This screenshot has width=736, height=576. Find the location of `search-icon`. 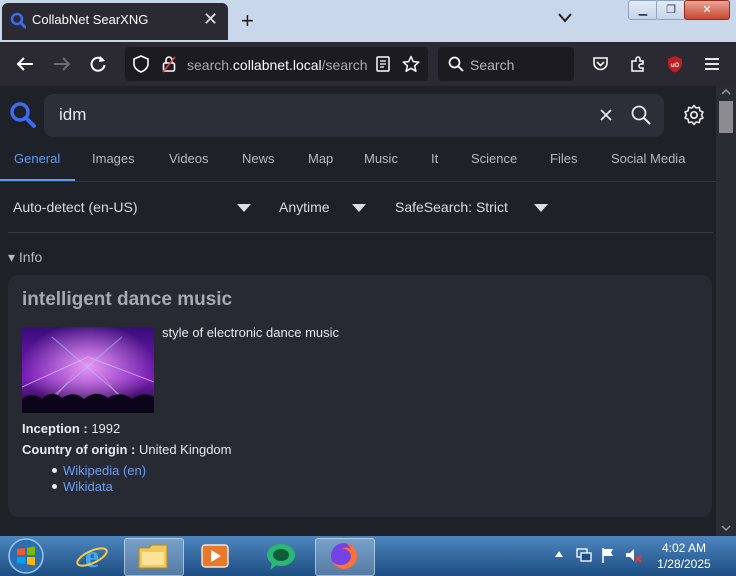

search-icon is located at coordinates (456, 64).